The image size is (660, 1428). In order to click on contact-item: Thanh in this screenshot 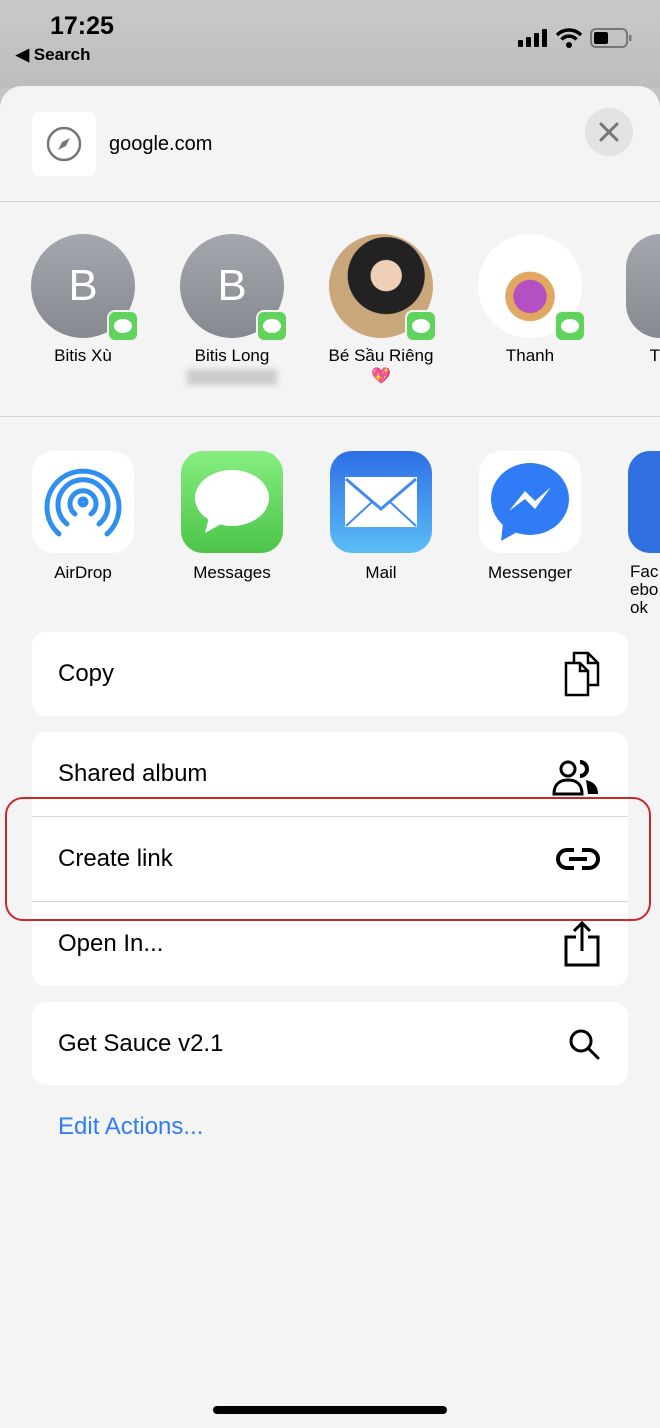, I will do `click(530, 300)`.